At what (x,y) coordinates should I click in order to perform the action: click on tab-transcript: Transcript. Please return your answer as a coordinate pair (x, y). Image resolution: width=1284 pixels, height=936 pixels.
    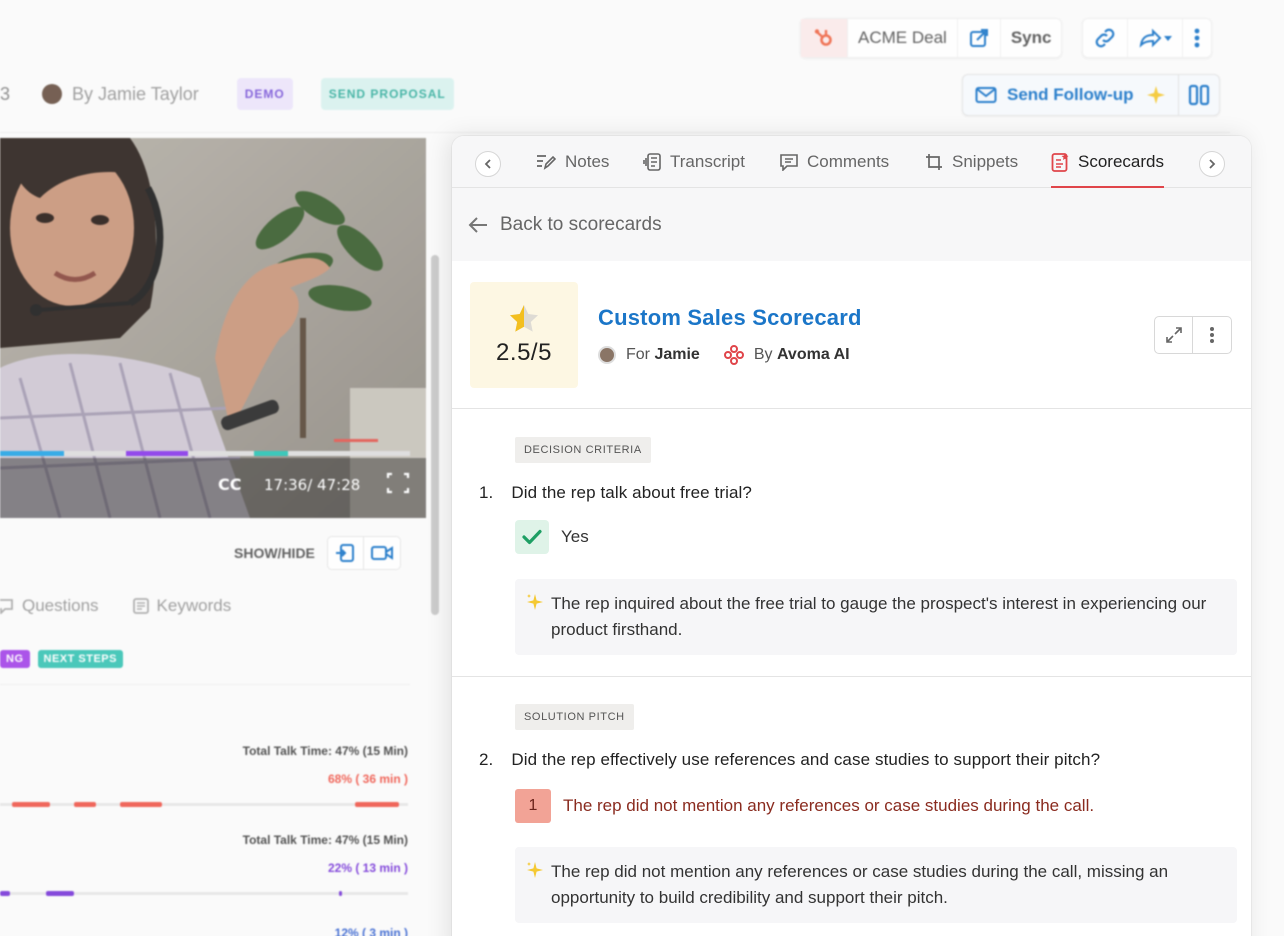
    Looking at the image, I should click on (694, 162).